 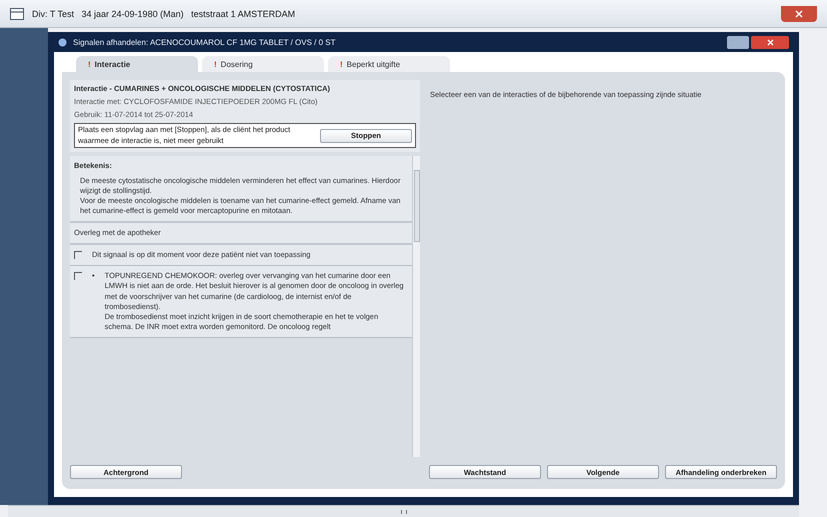 What do you see at coordinates (204, 42) in the screenshot?
I see `dialog-title: Signalen afhandelen: ACENOCOUMAROL CF 1MG TABLET / OVS / 0 ST` at bounding box center [204, 42].